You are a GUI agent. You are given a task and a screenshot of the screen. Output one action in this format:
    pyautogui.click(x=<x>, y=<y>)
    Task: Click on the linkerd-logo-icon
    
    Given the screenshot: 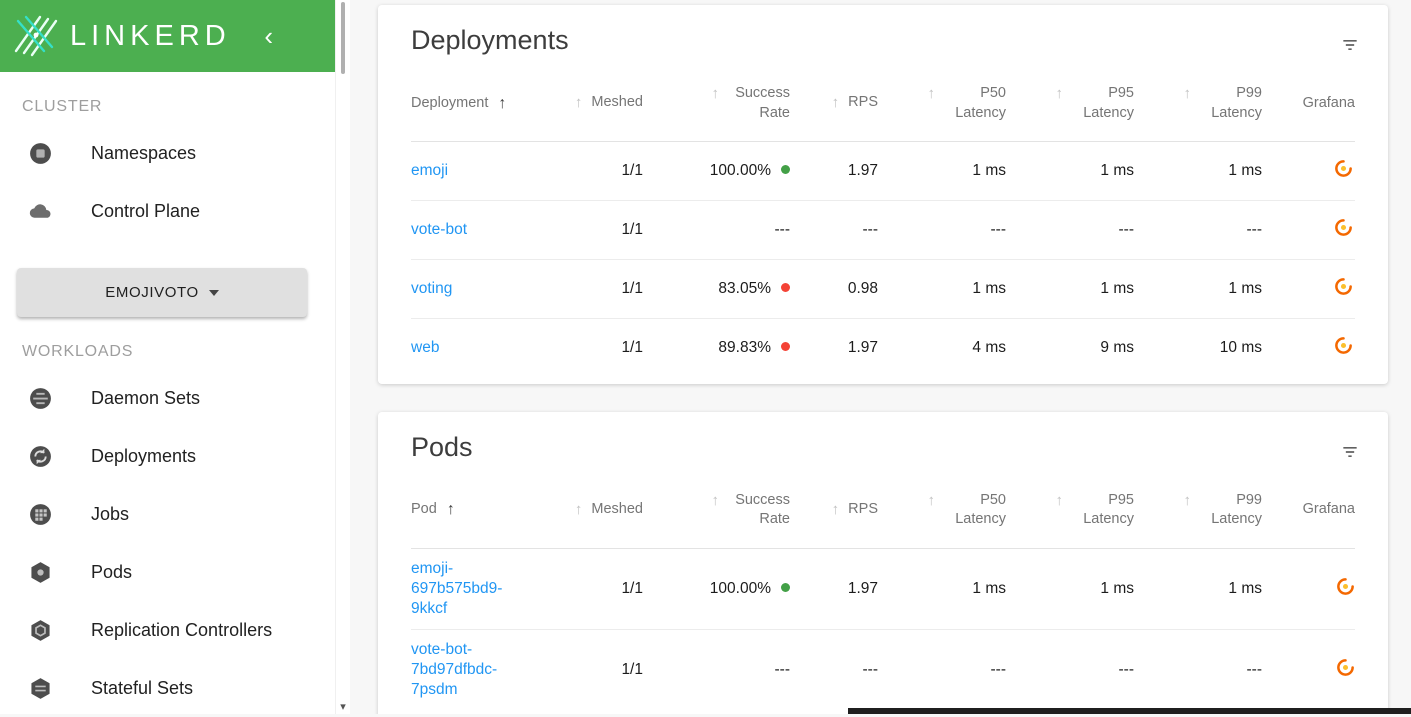 What is the action you would take?
    pyautogui.click(x=36, y=36)
    